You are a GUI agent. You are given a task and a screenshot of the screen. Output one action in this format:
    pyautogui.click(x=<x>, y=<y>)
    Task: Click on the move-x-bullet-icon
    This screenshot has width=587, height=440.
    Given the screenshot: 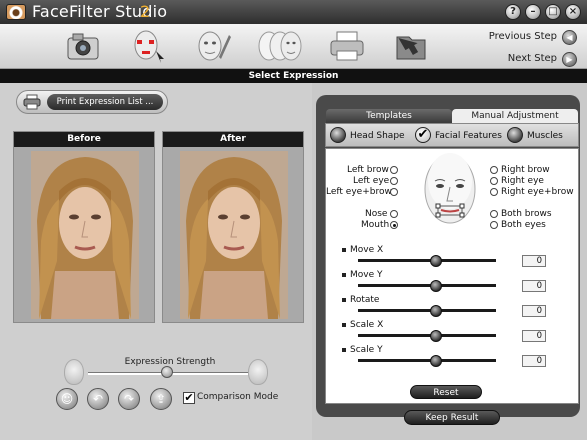 What is the action you would take?
    pyautogui.click(x=344, y=250)
    